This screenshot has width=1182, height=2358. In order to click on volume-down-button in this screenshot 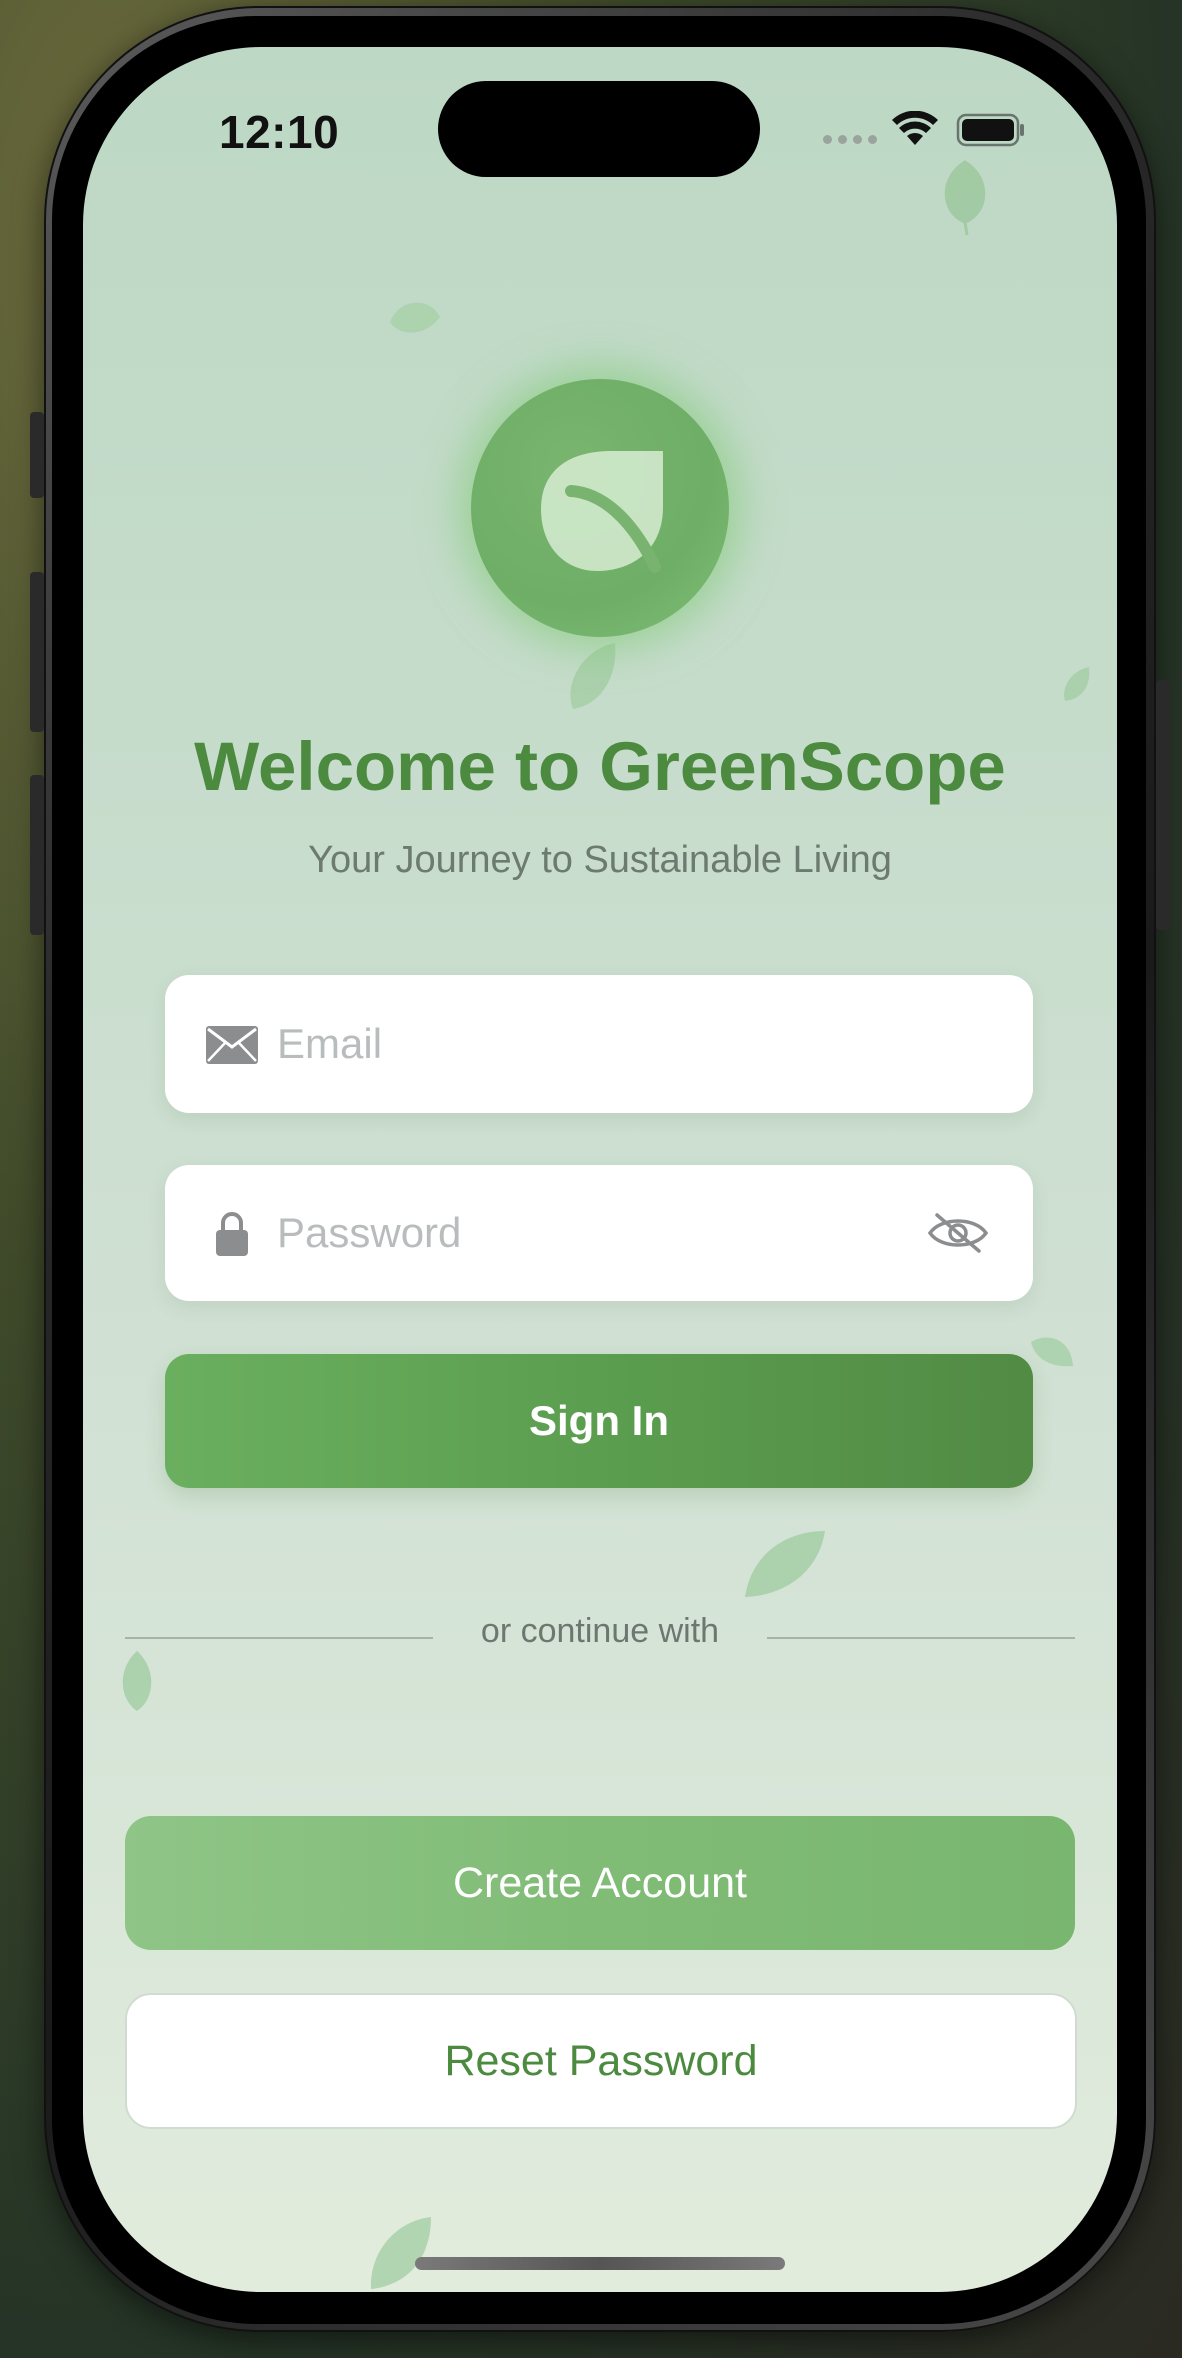, I will do `click(37, 855)`.